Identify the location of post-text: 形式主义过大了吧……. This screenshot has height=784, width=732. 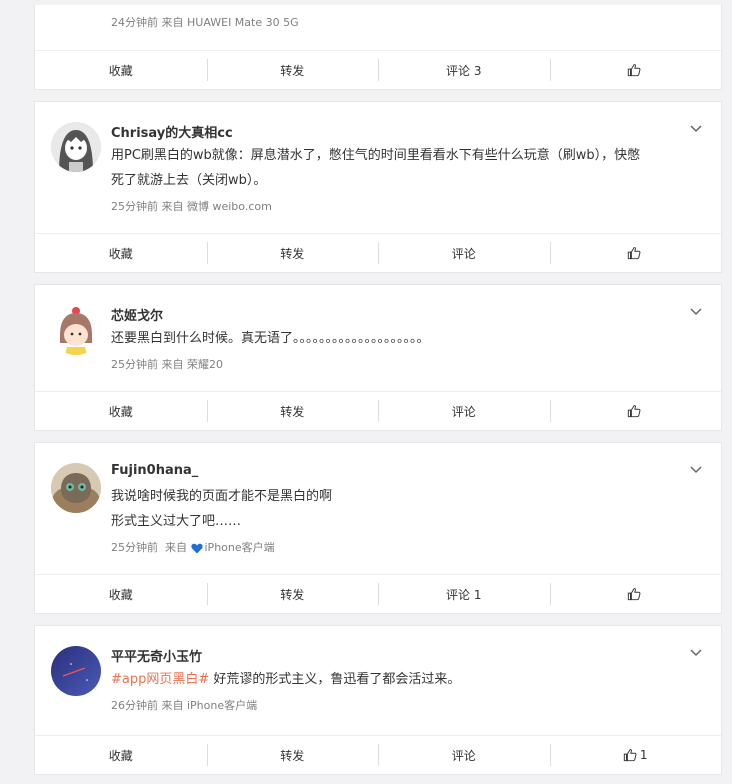
(176, 521).